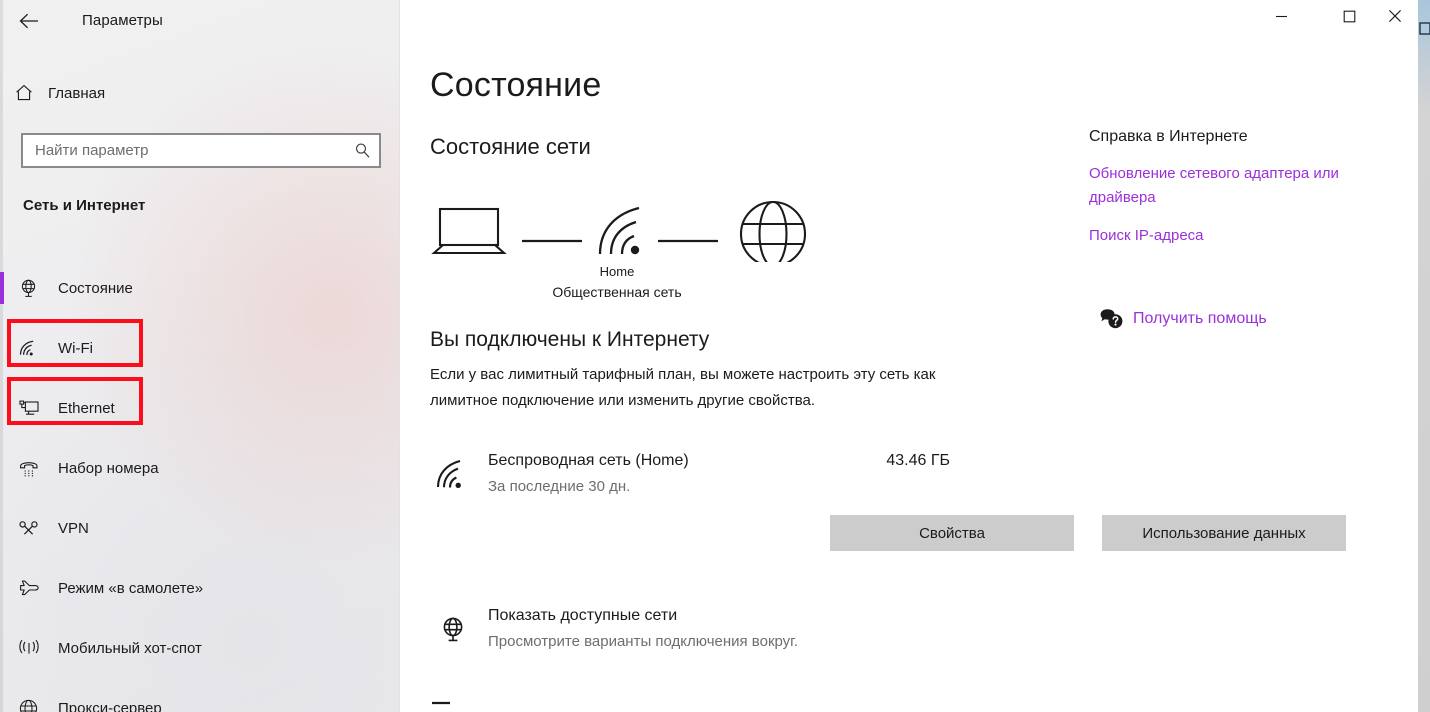 This screenshot has height=712, width=1430. What do you see at coordinates (1395, 16) in the screenshot?
I see `close-button` at bounding box center [1395, 16].